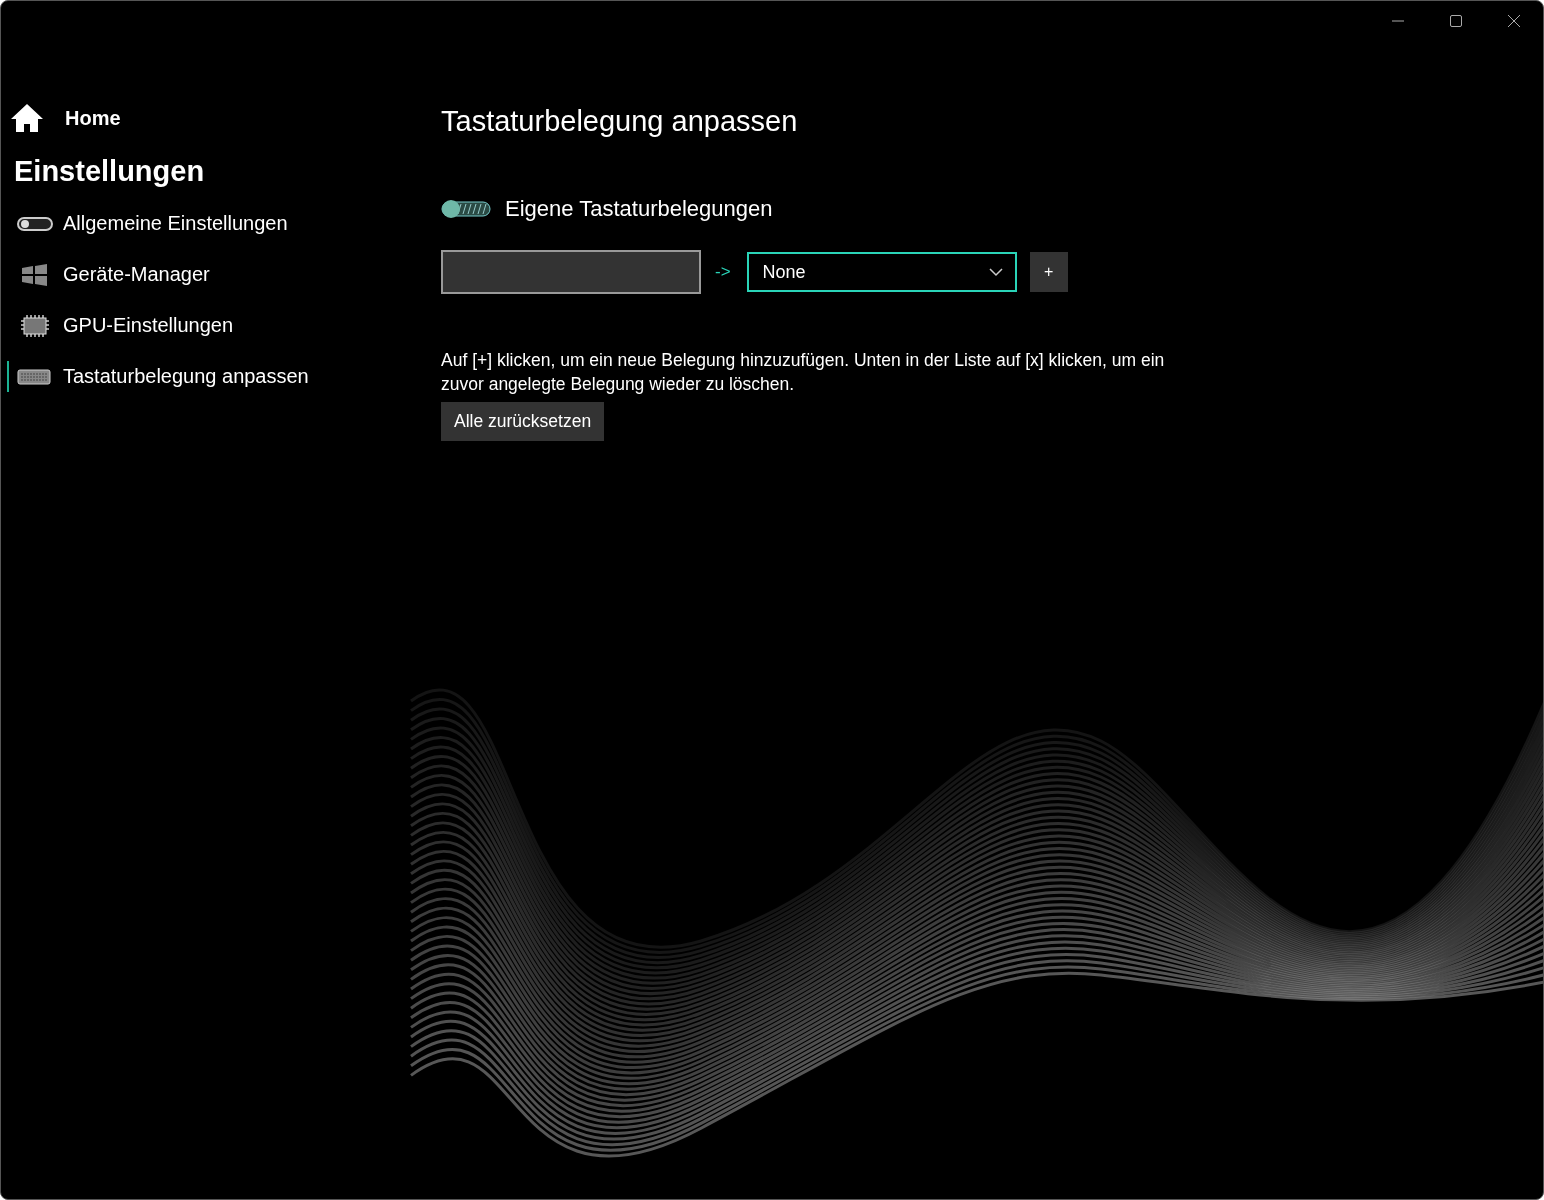 Image resolution: width=1544 pixels, height=1200 pixels. I want to click on reset-all-button: Alle zurücksetzen, so click(523, 421).